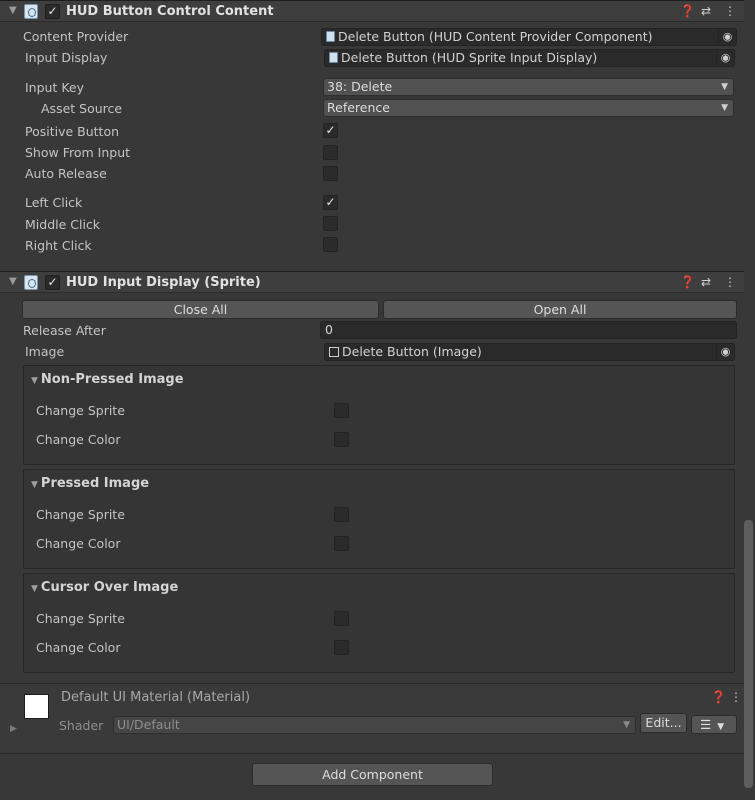 Image resolution: width=755 pixels, height=800 pixels. Describe the element at coordinates (45, 351) in the screenshot. I see `image-label: Image` at that location.